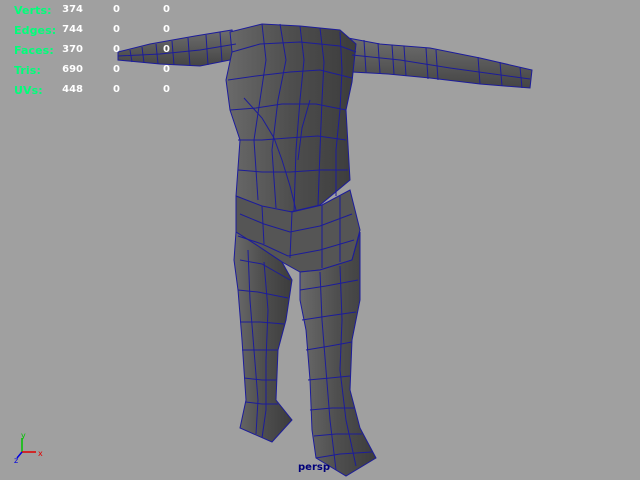 The width and height of the screenshot is (640, 480). Describe the element at coordinates (100, 54) in the screenshot. I see `hud-row-faces: Faces: 370 0 0` at that location.